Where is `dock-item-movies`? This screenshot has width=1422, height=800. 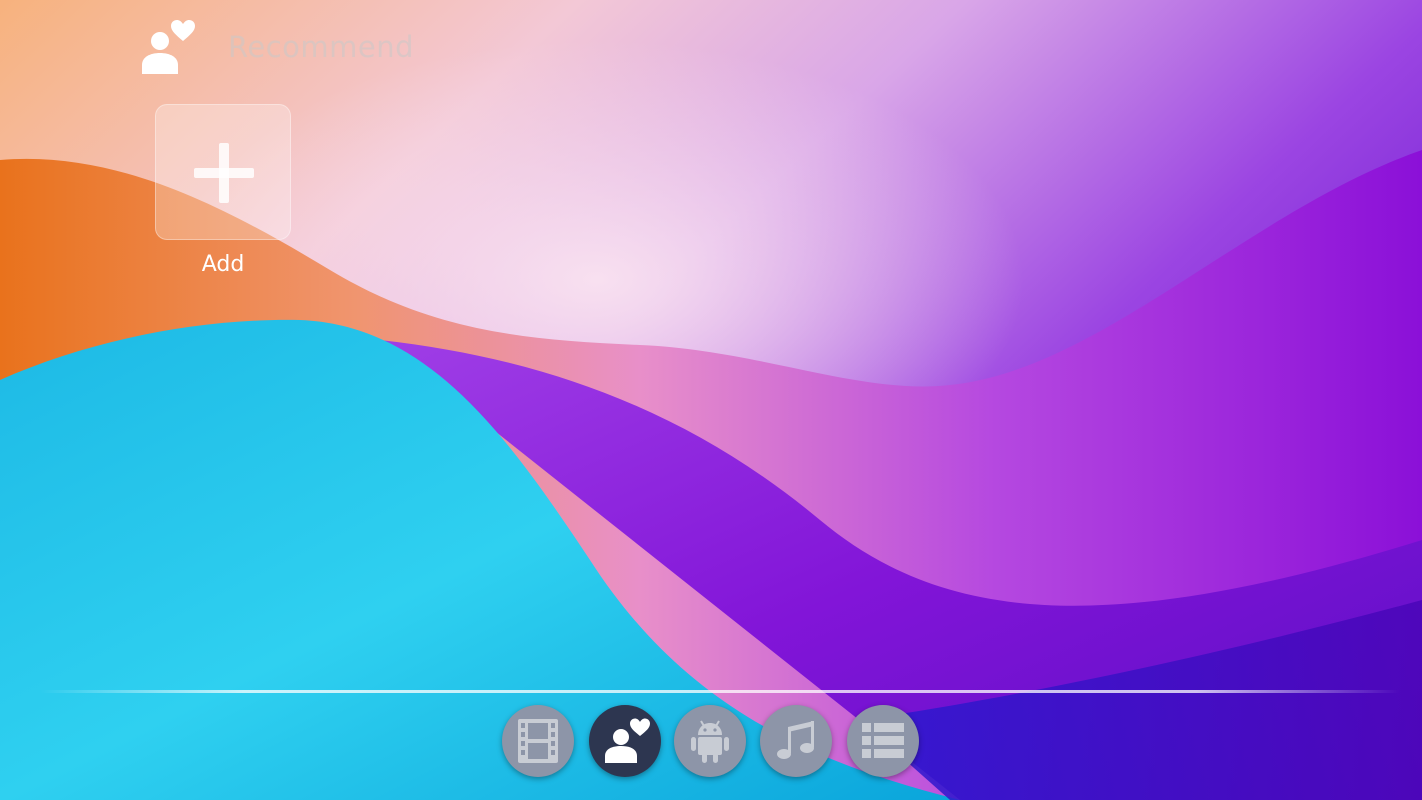 dock-item-movies is located at coordinates (538, 741).